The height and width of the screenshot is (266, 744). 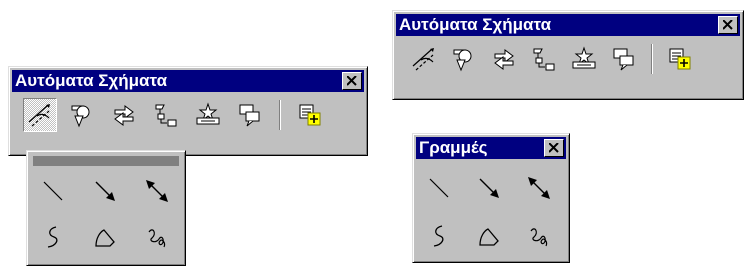 I want to click on lines-titlebar: Γραμμές, so click(x=491, y=148).